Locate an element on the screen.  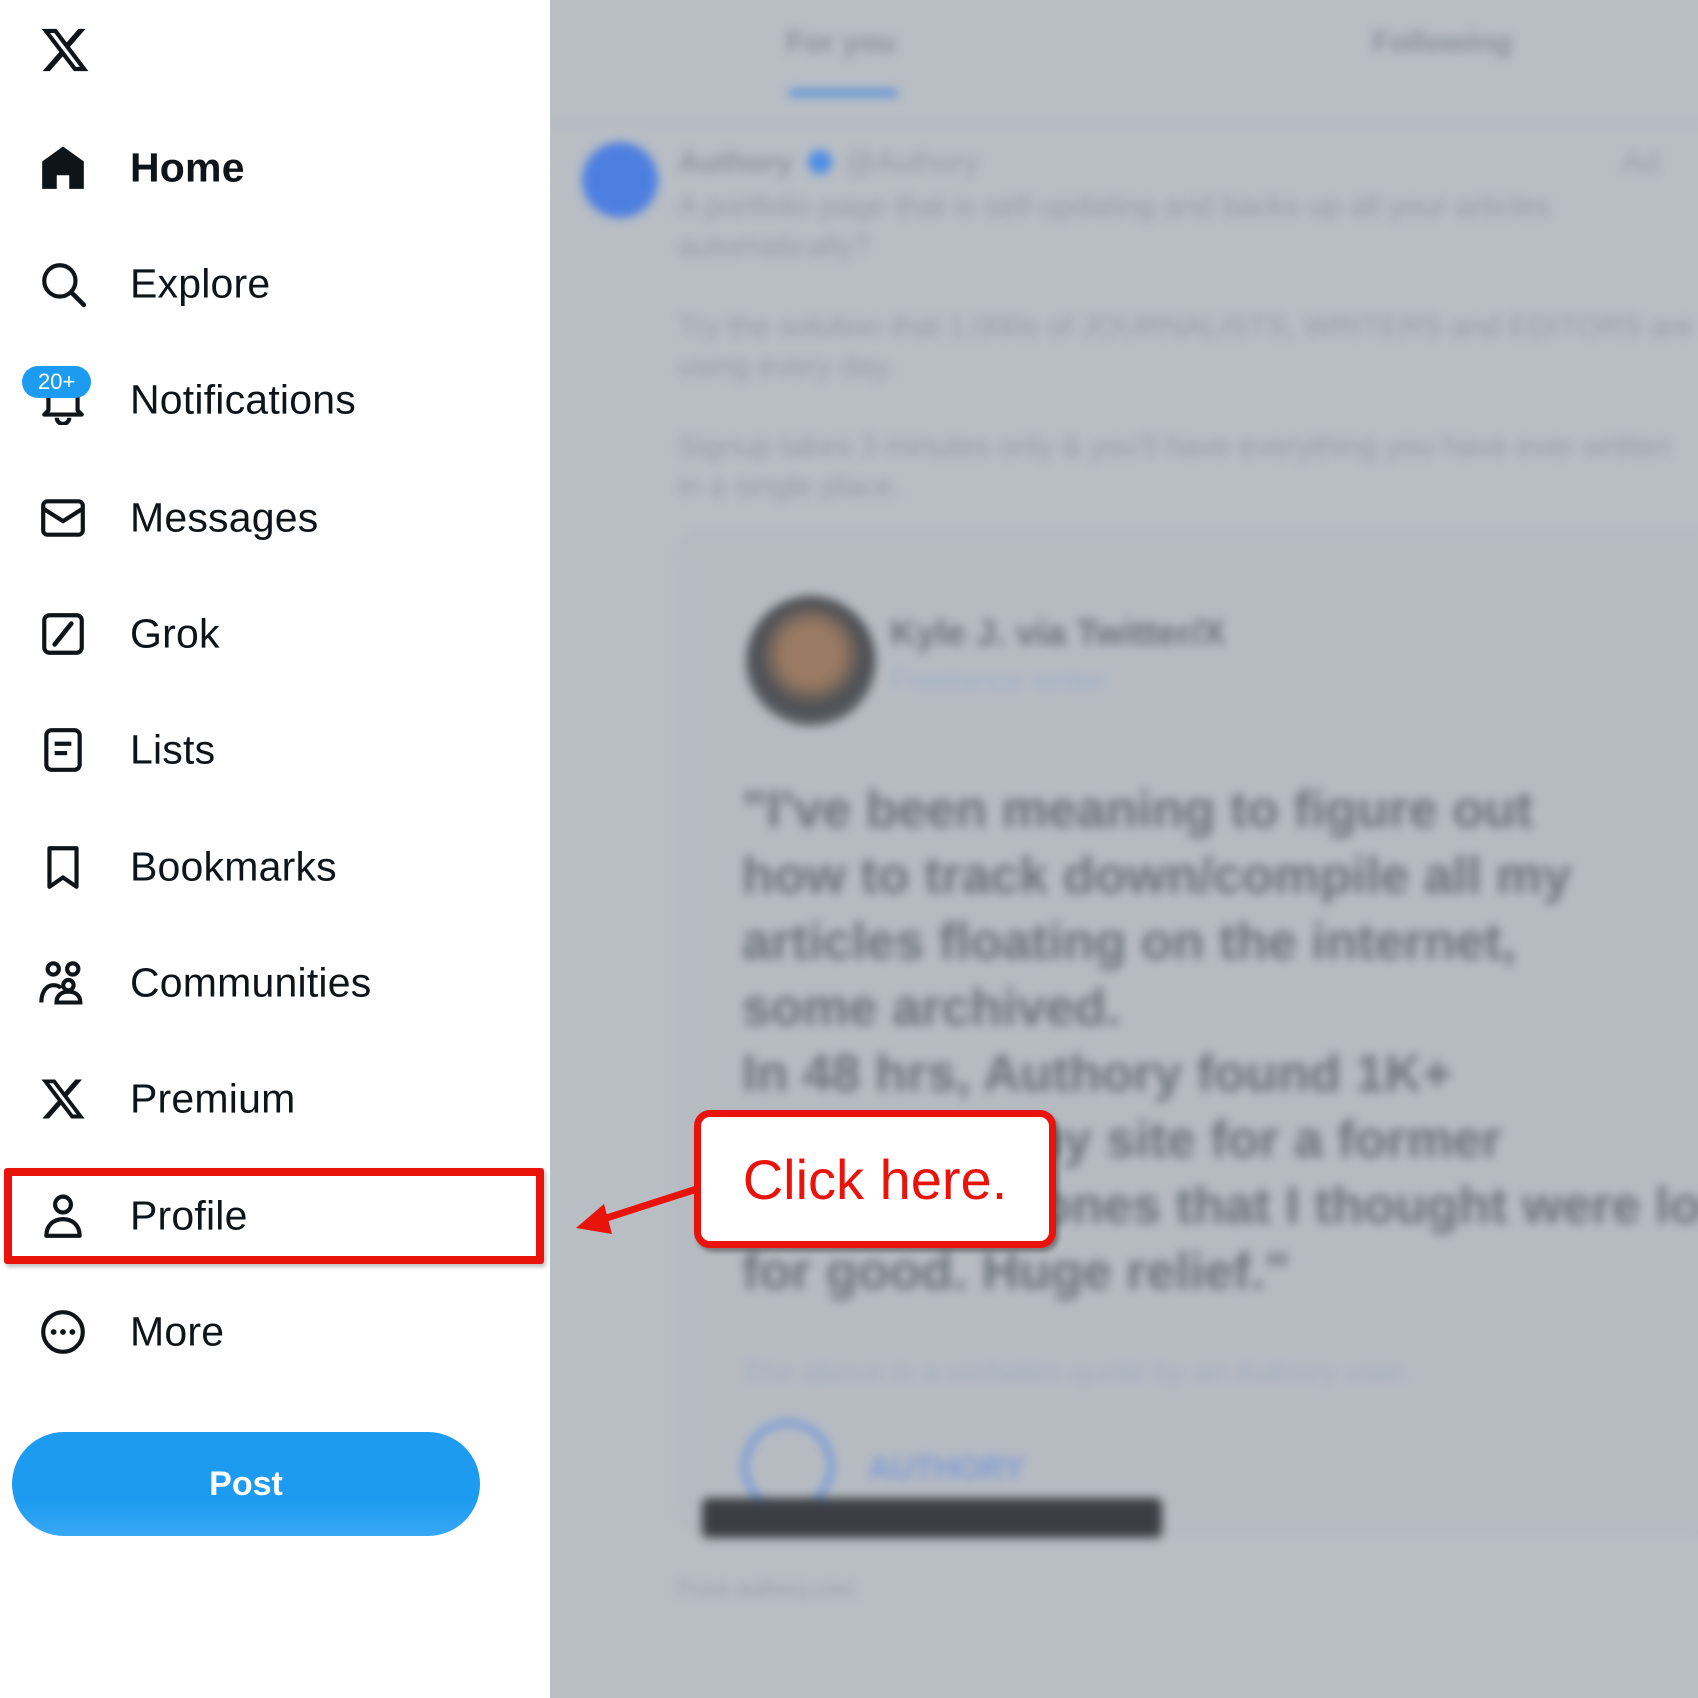
tab-following: Following is located at coordinates (1442, 43).